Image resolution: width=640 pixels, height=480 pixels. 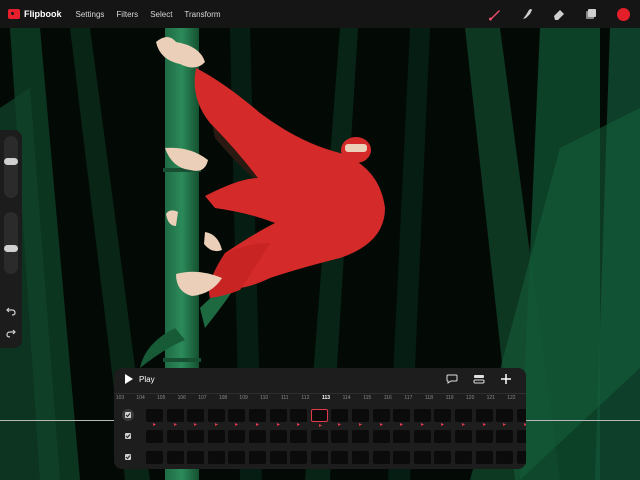 What do you see at coordinates (470, 398) in the screenshot?
I see `frame-number: 120` at bounding box center [470, 398].